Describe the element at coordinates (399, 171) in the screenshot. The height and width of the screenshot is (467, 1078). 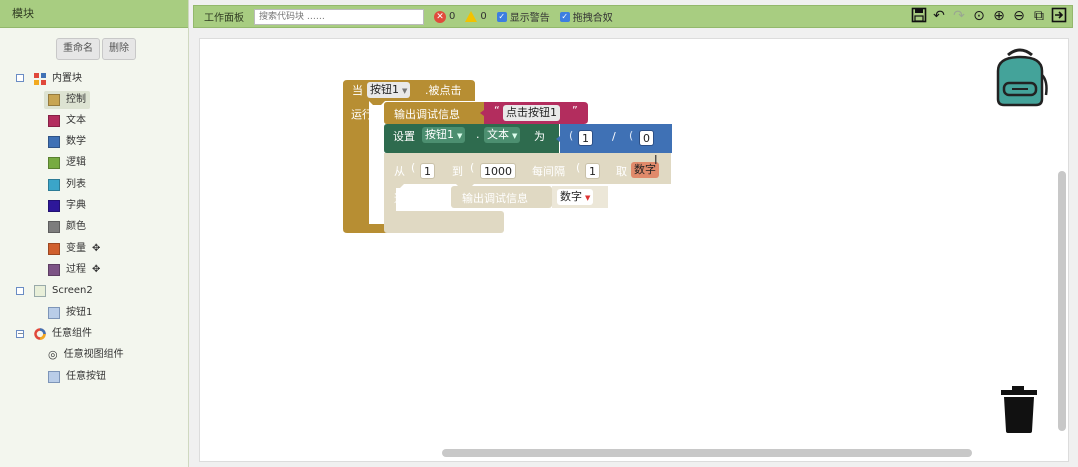
I see `from-label: 从` at that location.